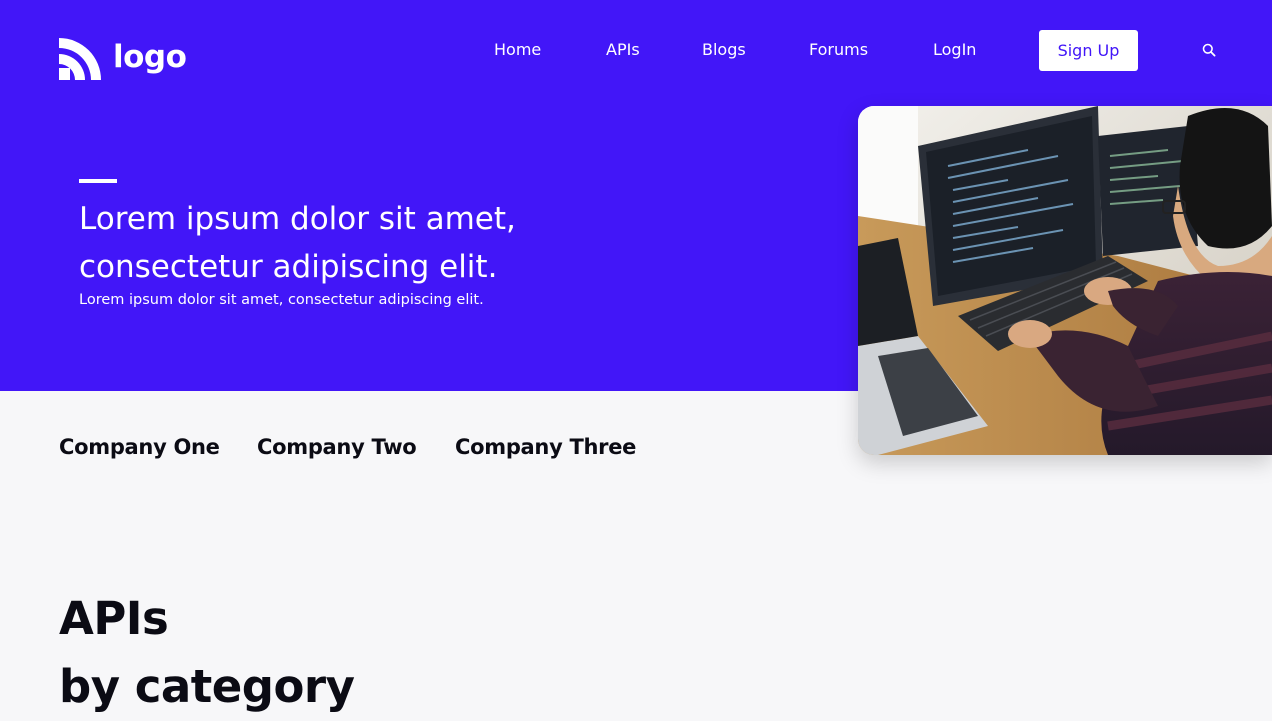  I want to click on hero-title-line-1: Lorem ipsum dolor sit amet,, so click(297, 219).